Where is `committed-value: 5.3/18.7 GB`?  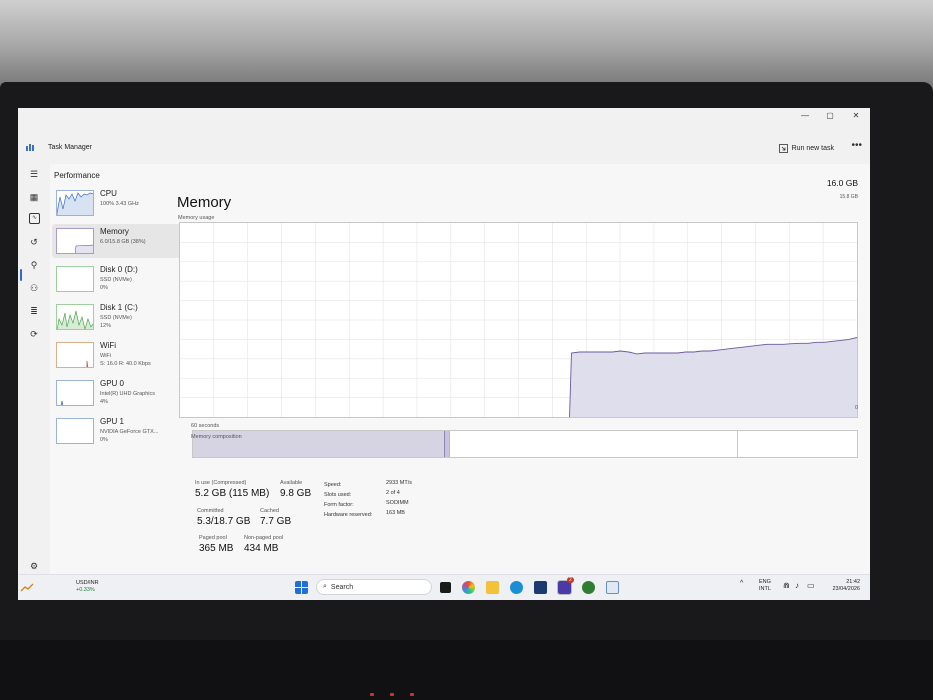
committed-value: 5.3/18.7 GB is located at coordinates (224, 521).